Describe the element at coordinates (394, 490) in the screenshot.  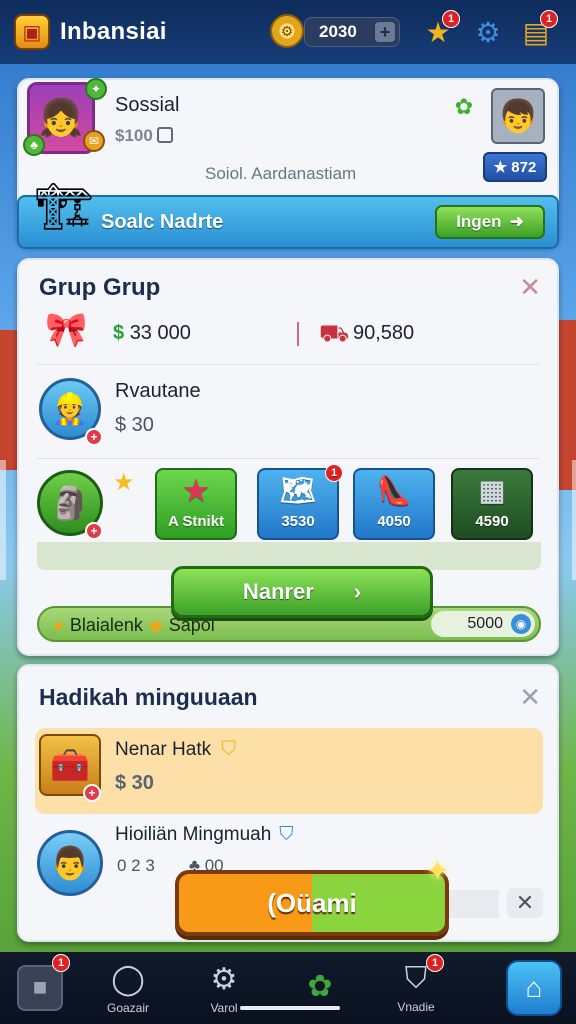
I see `shoe-icon: 👠` at that location.